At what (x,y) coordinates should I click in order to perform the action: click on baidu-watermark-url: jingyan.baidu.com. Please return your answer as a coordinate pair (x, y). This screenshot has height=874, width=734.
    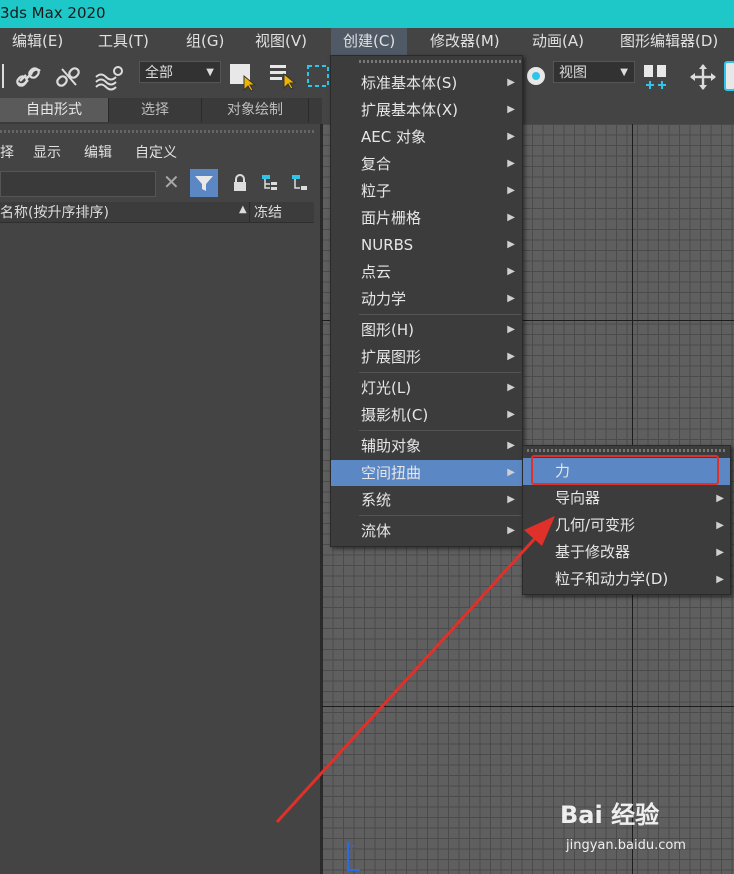
    Looking at the image, I should click on (626, 845).